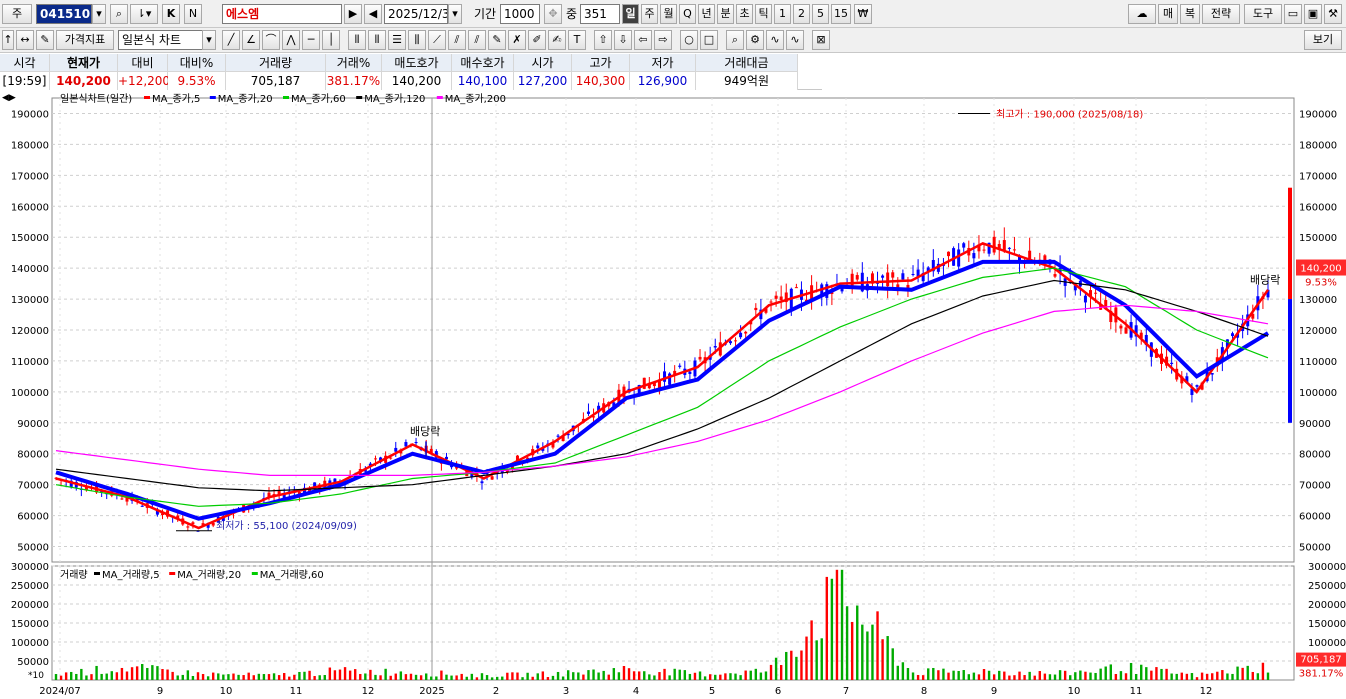  What do you see at coordinates (821, 40) in the screenshot?
I see `reset-tool-icon: ⊠` at bounding box center [821, 40].